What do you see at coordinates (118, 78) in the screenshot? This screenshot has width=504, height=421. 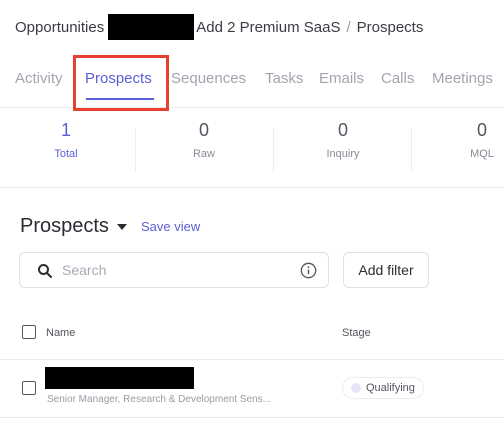 I see `tab-prospects: Prospects` at bounding box center [118, 78].